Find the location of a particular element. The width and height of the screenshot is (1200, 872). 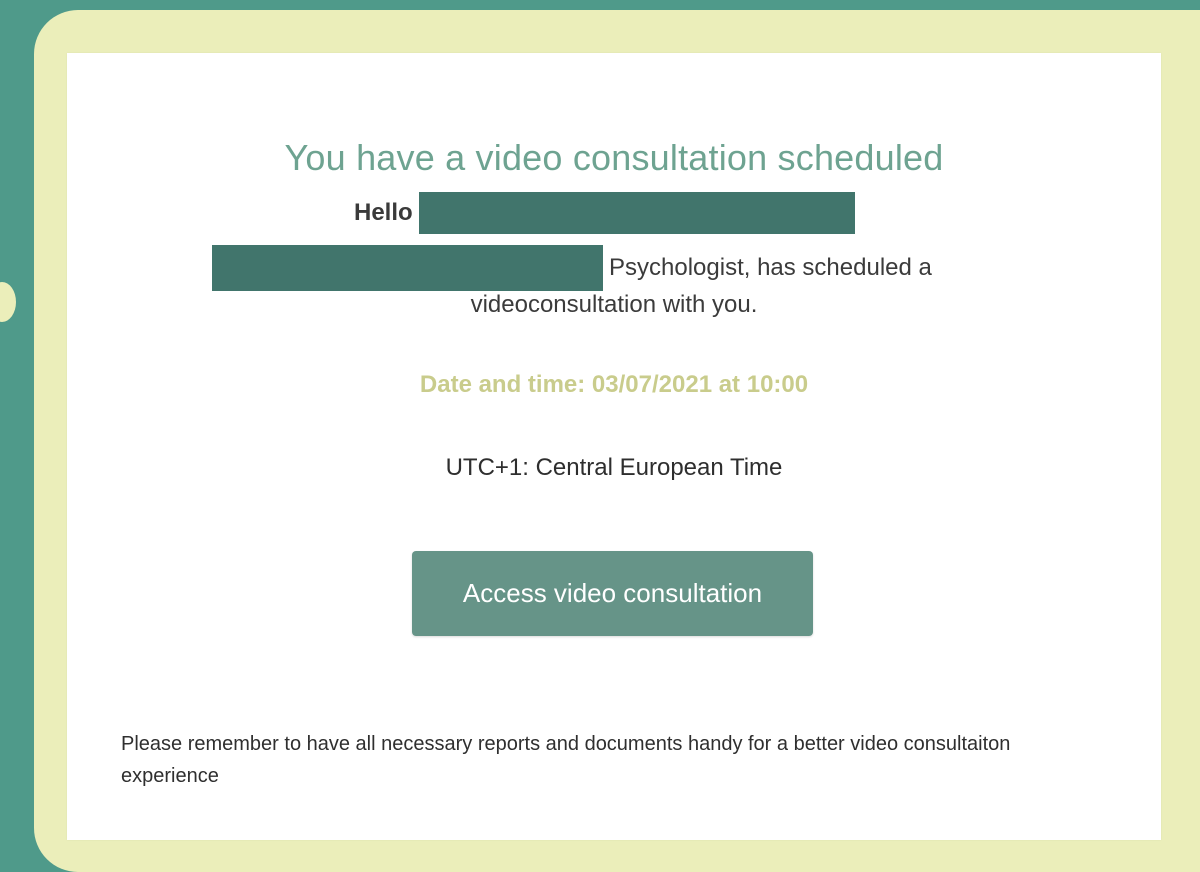

sender-line-continued: videoconsultation with you. is located at coordinates (614, 304).